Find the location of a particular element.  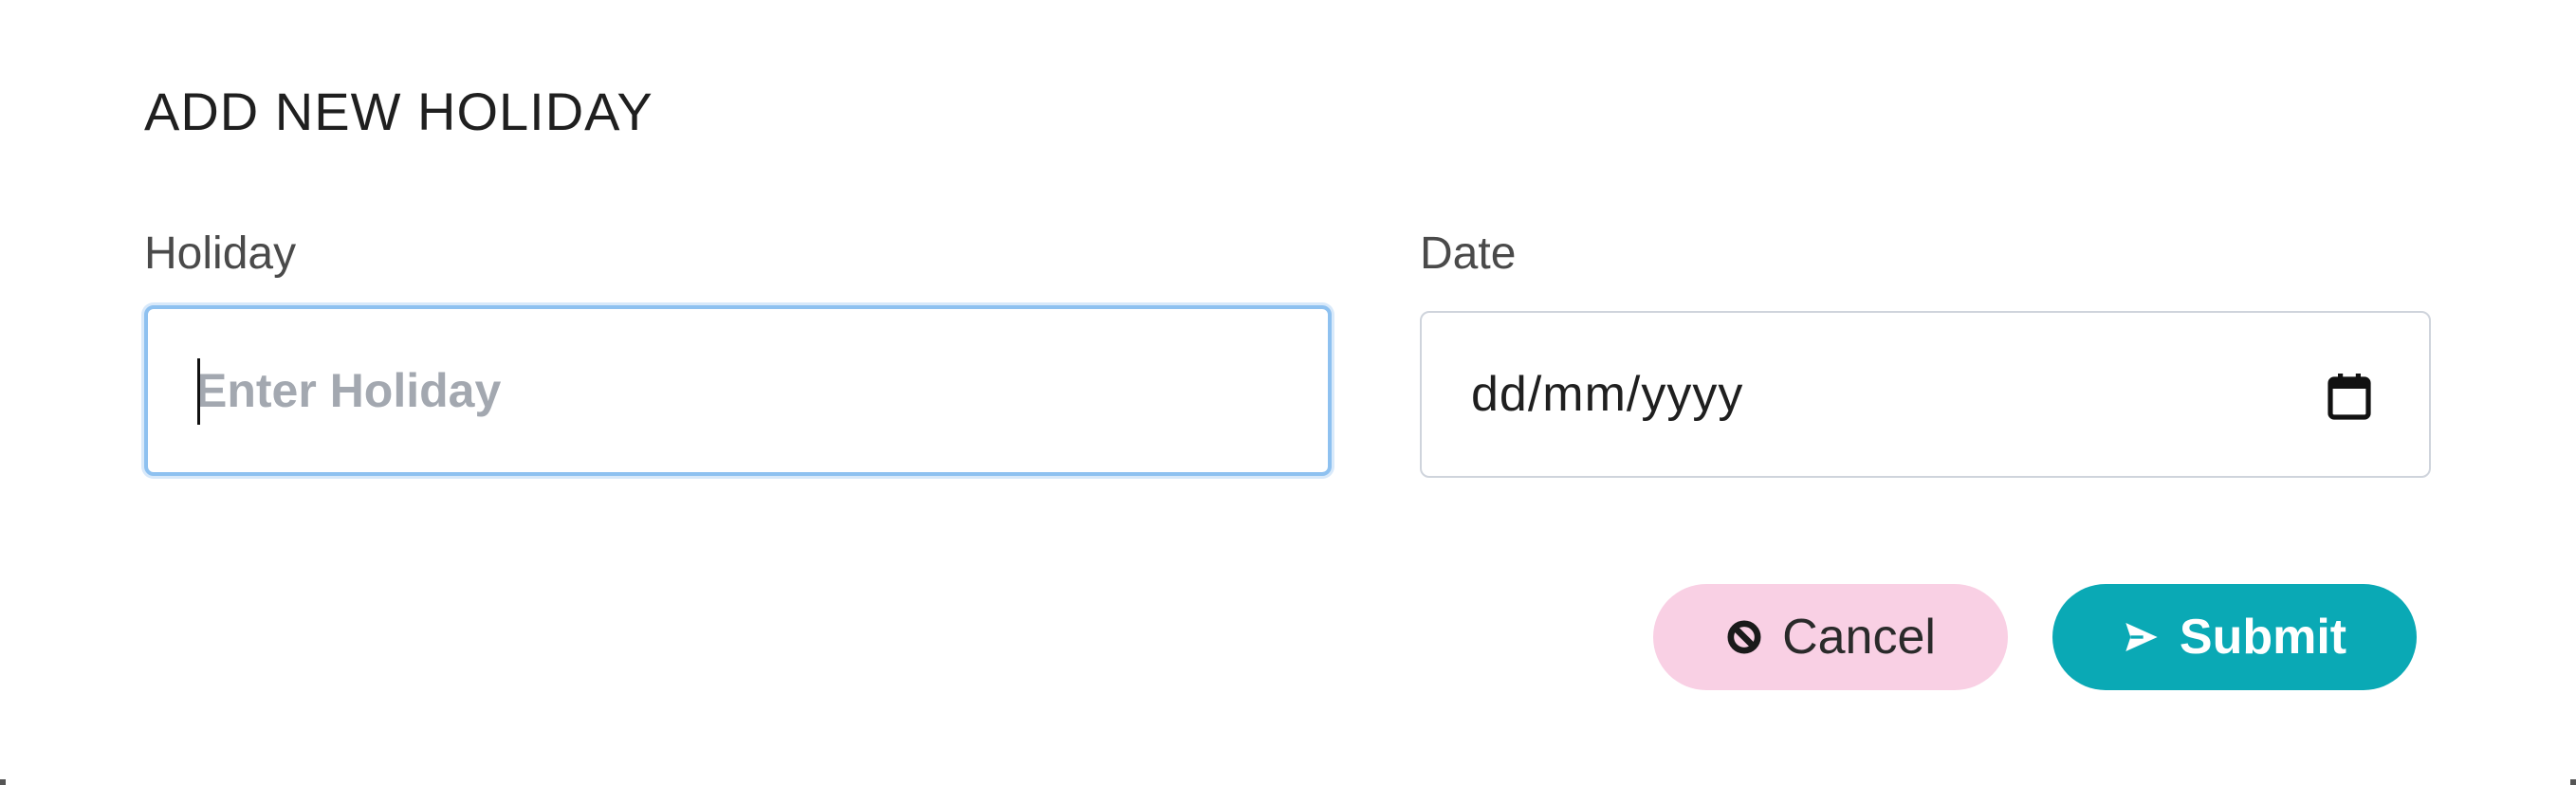

holiday-field-wrapper is located at coordinates (738, 390).